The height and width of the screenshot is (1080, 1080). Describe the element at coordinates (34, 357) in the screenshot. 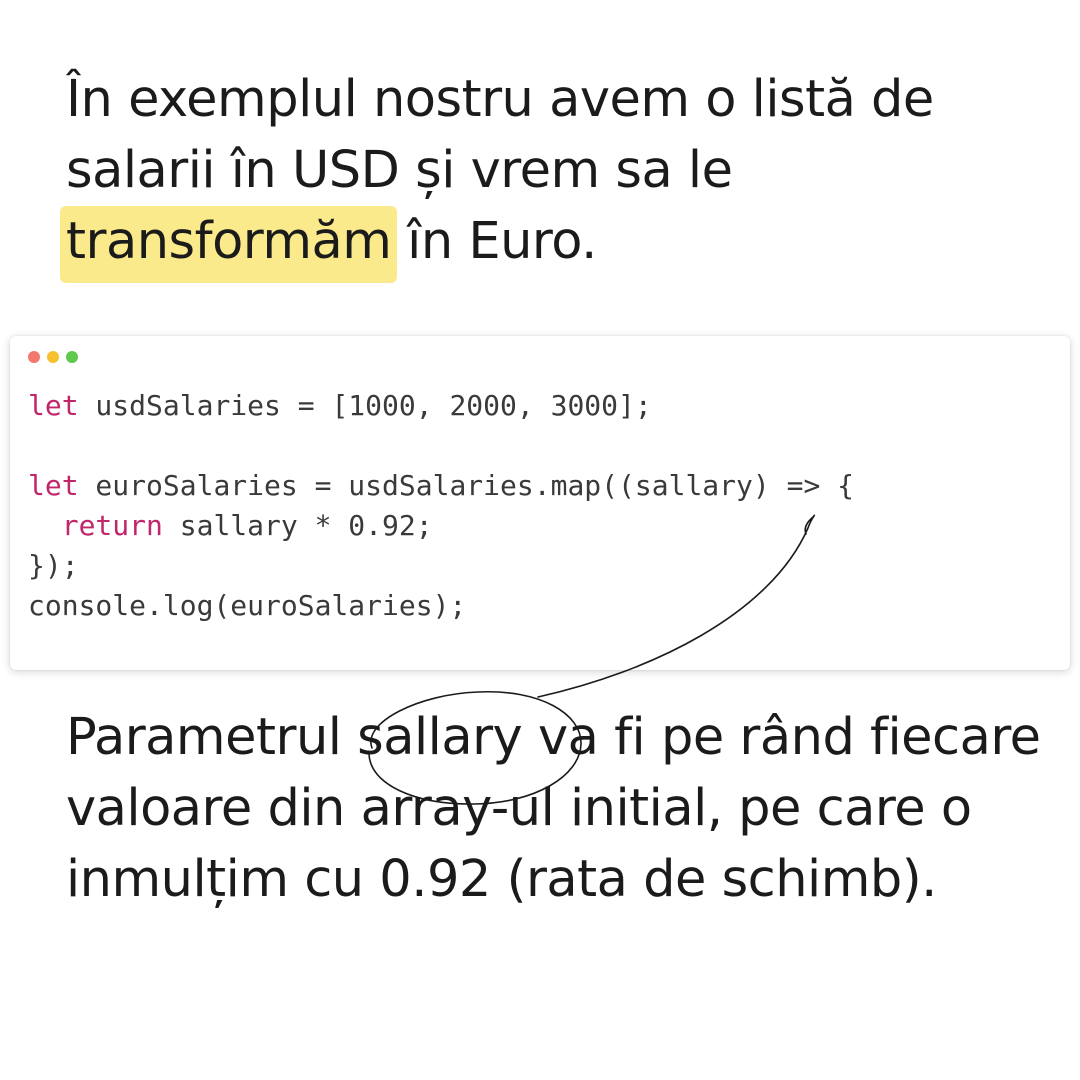

I see `close-dot-icon` at that location.